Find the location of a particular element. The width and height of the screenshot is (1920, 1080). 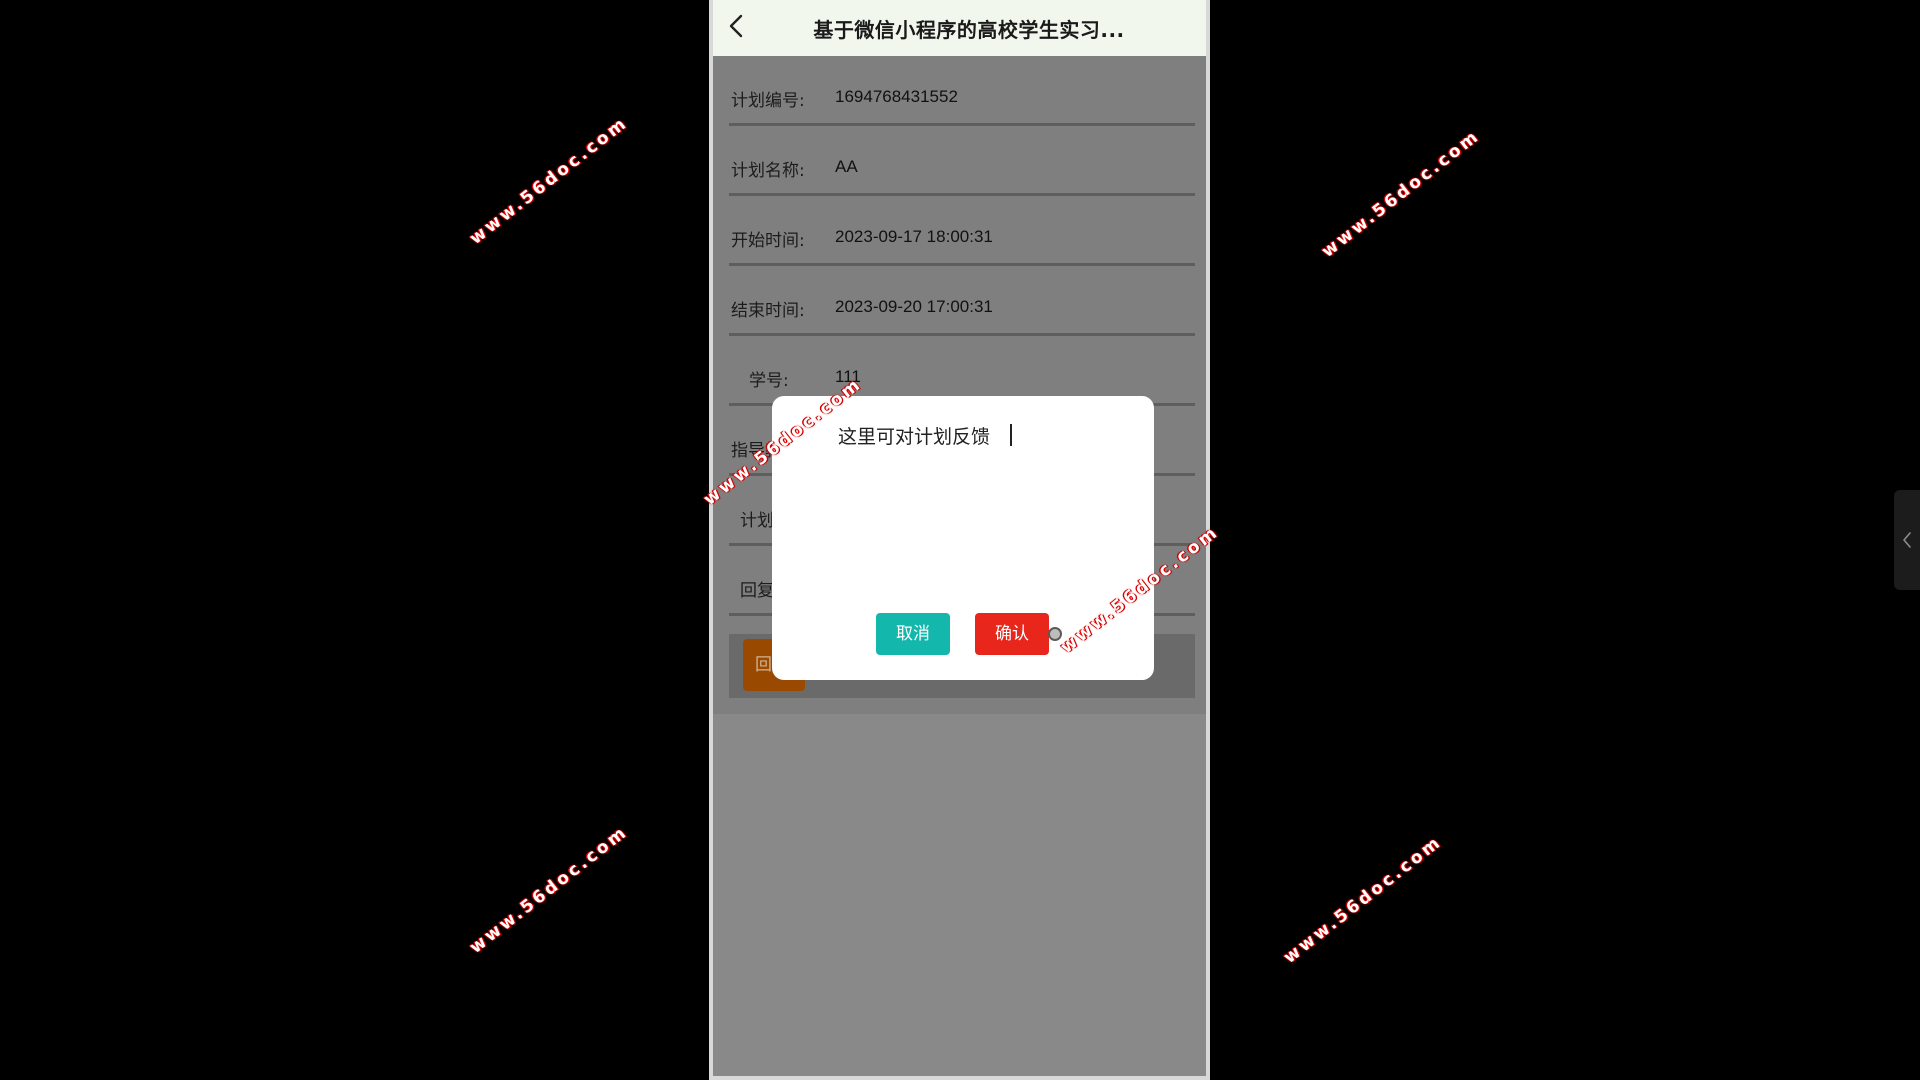

reply-label: 回复 is located at coordinates (757, 591).